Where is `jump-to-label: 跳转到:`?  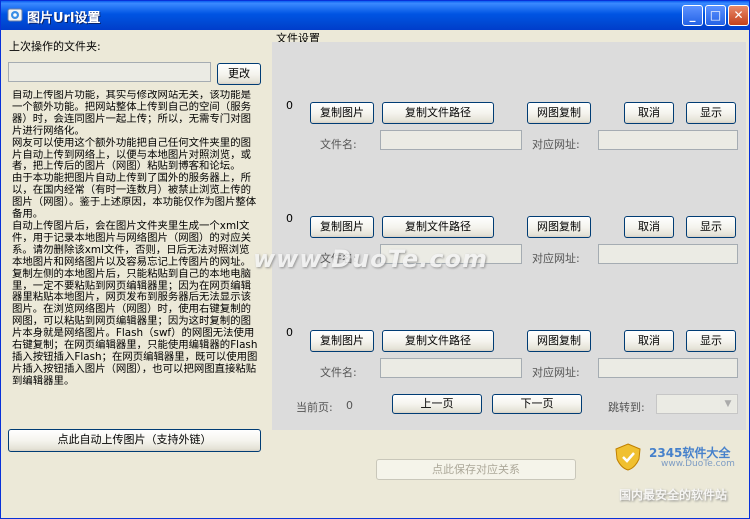
jump-to-label: 跳转到: is located at coordinates (626, 407).